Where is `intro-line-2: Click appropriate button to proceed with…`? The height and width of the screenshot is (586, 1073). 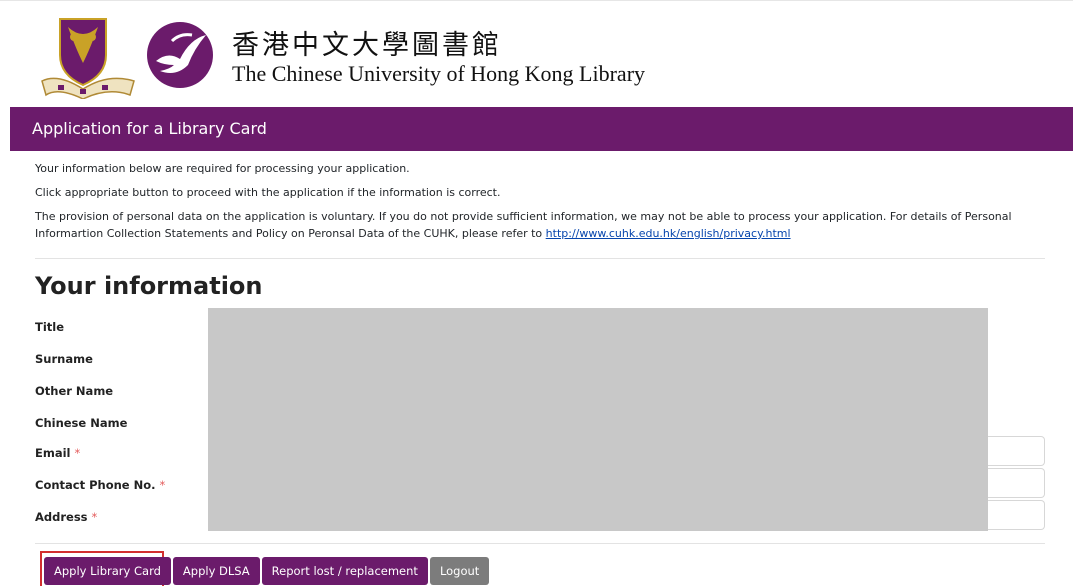 intro-line-2: Click appropriate button to proceed with… is located at coordinates (268, 192).